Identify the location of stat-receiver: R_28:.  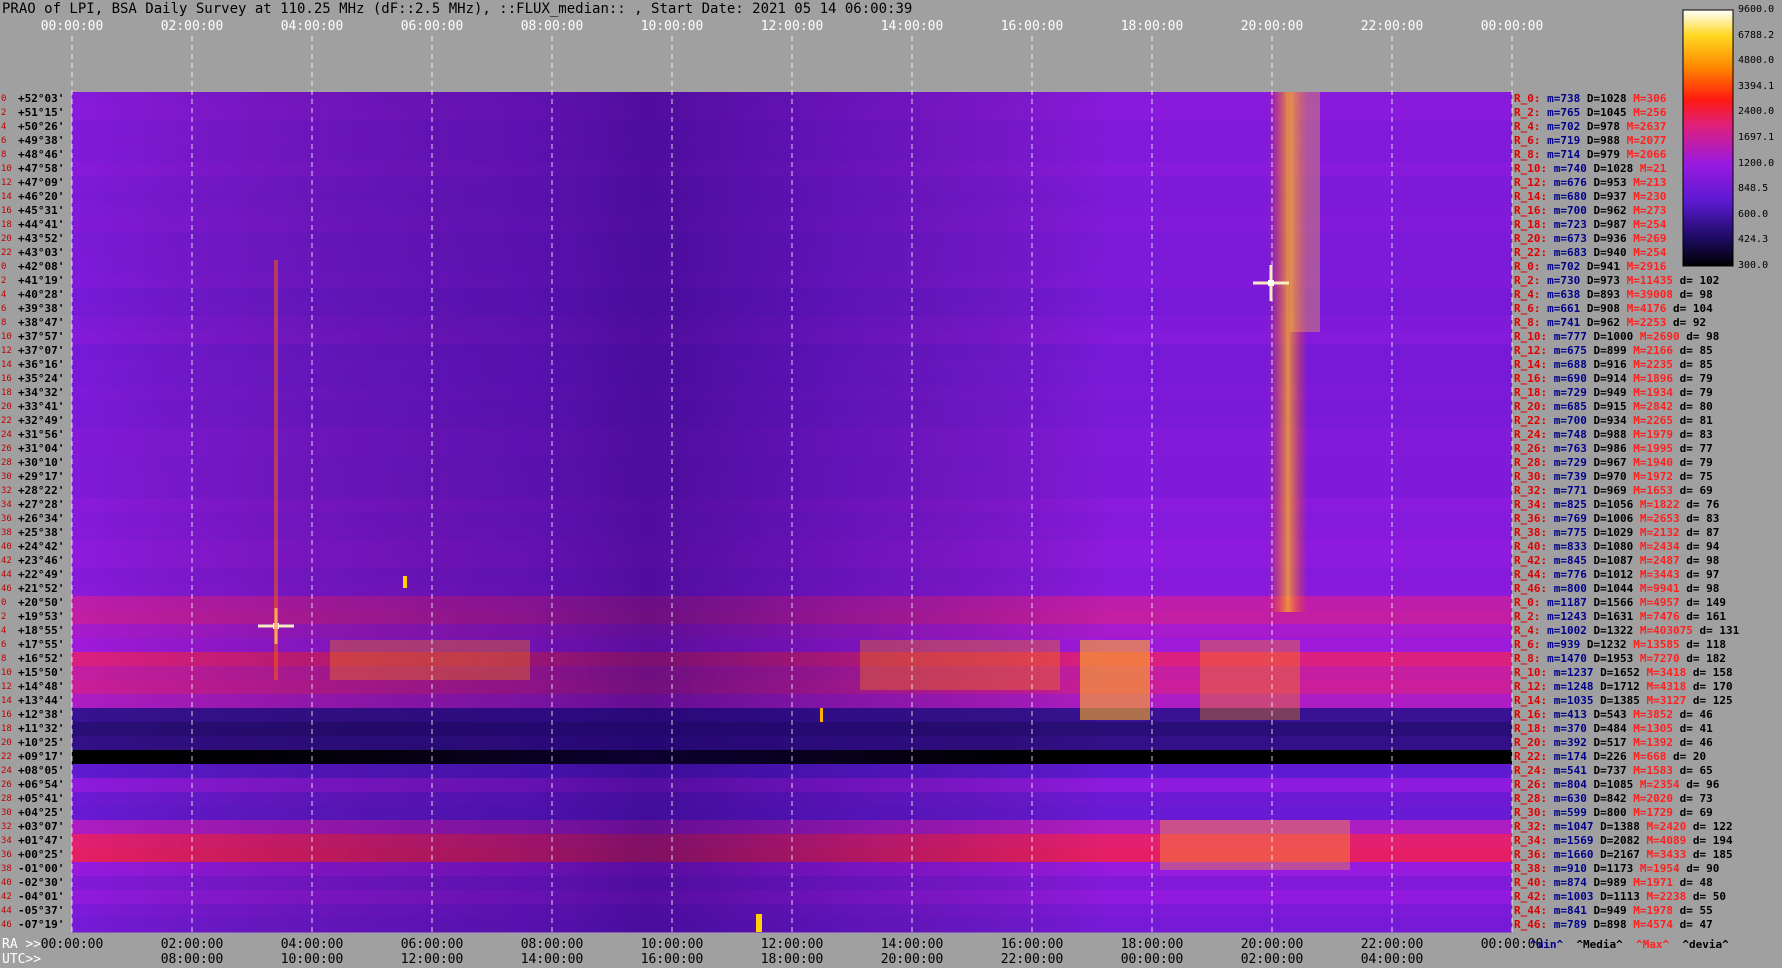
(1531, 462).